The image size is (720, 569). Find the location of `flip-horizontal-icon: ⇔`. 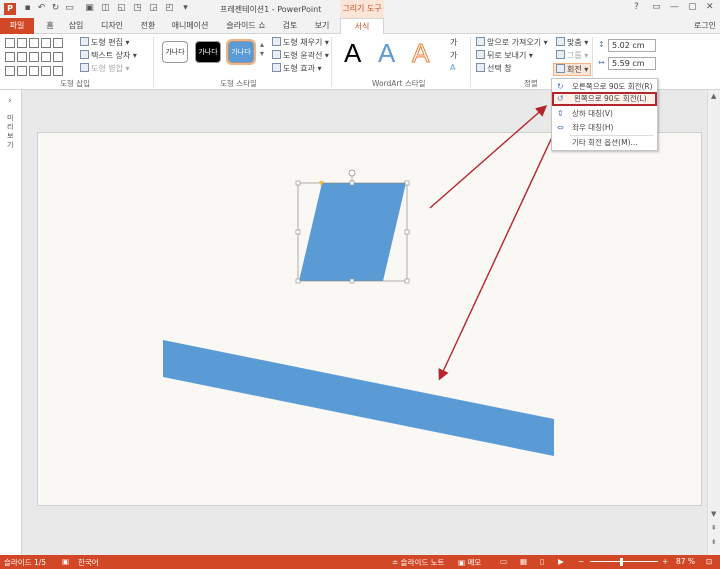

flip-horizontal-icon: ⇔ is located at coordinates (560, 127).